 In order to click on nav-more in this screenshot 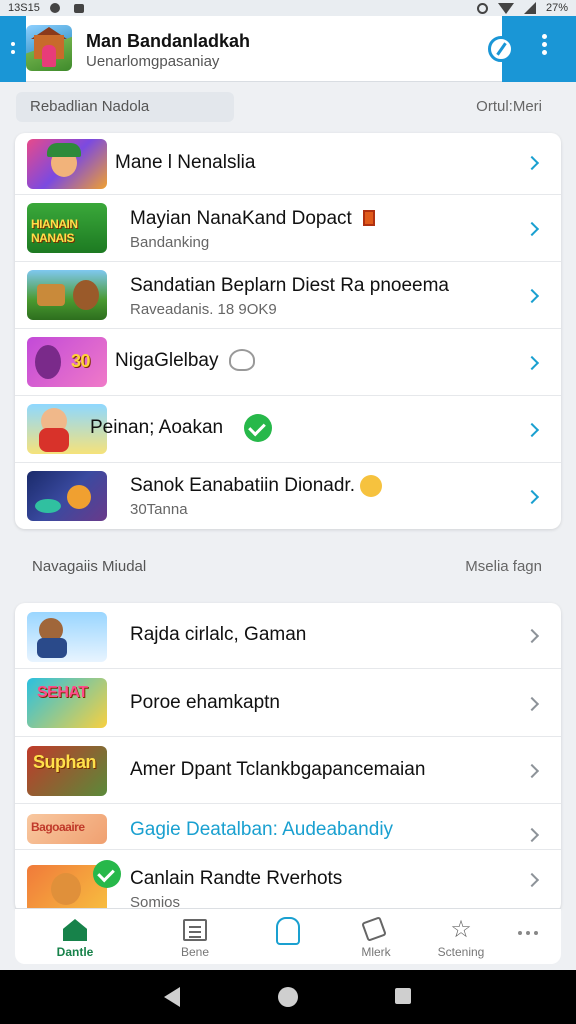, I will do `click(528, 937)`.